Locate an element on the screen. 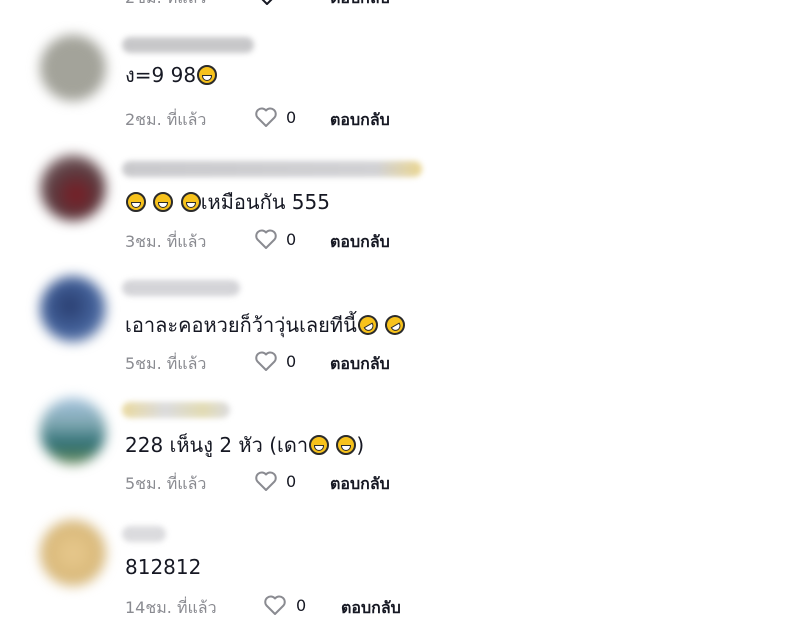  comment-text: เหมือนกัน 555 is located at coordinates (227, 202).